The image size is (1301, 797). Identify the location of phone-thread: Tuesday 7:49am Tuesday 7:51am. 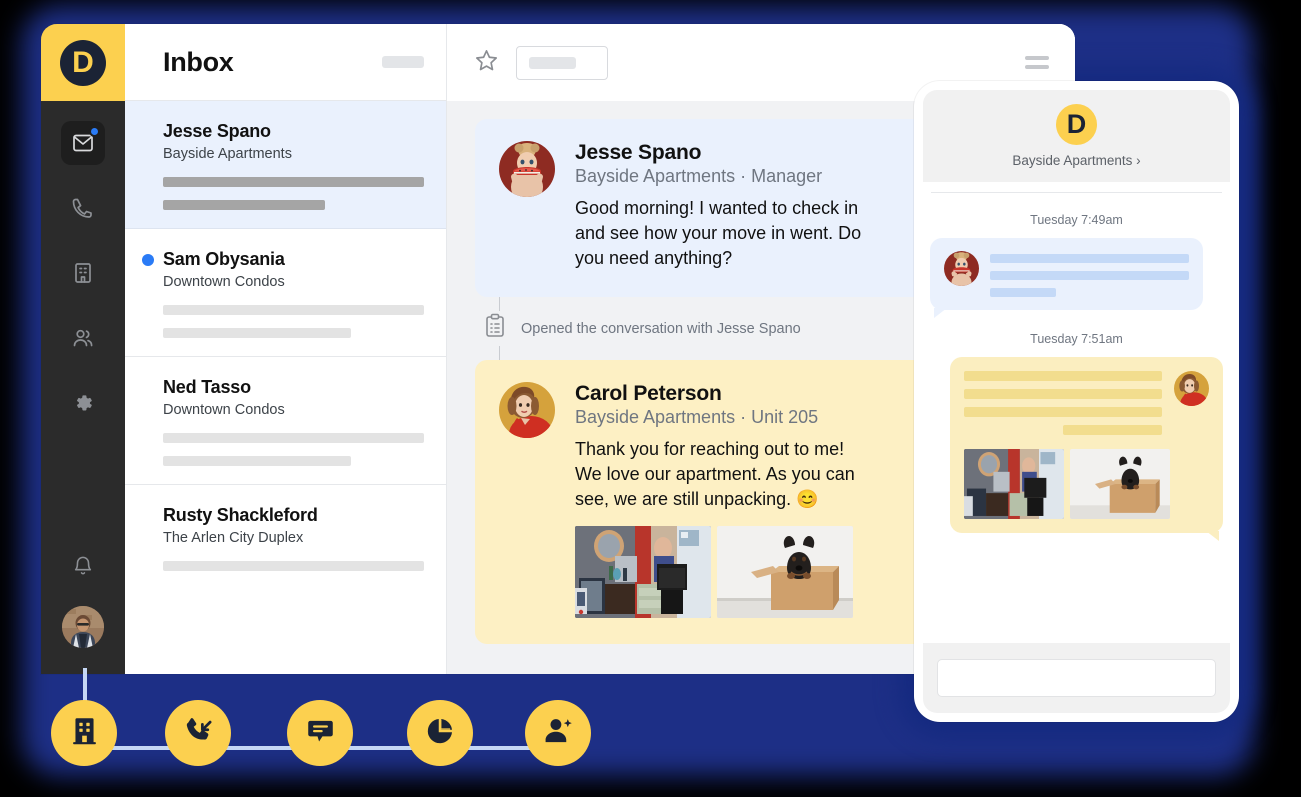
(1076, 418).